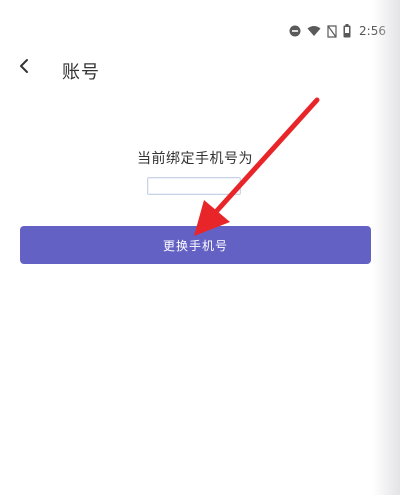 This screenshot has height=495, width=400. I want to click on nav-bar: 账号, so click(186, 69).